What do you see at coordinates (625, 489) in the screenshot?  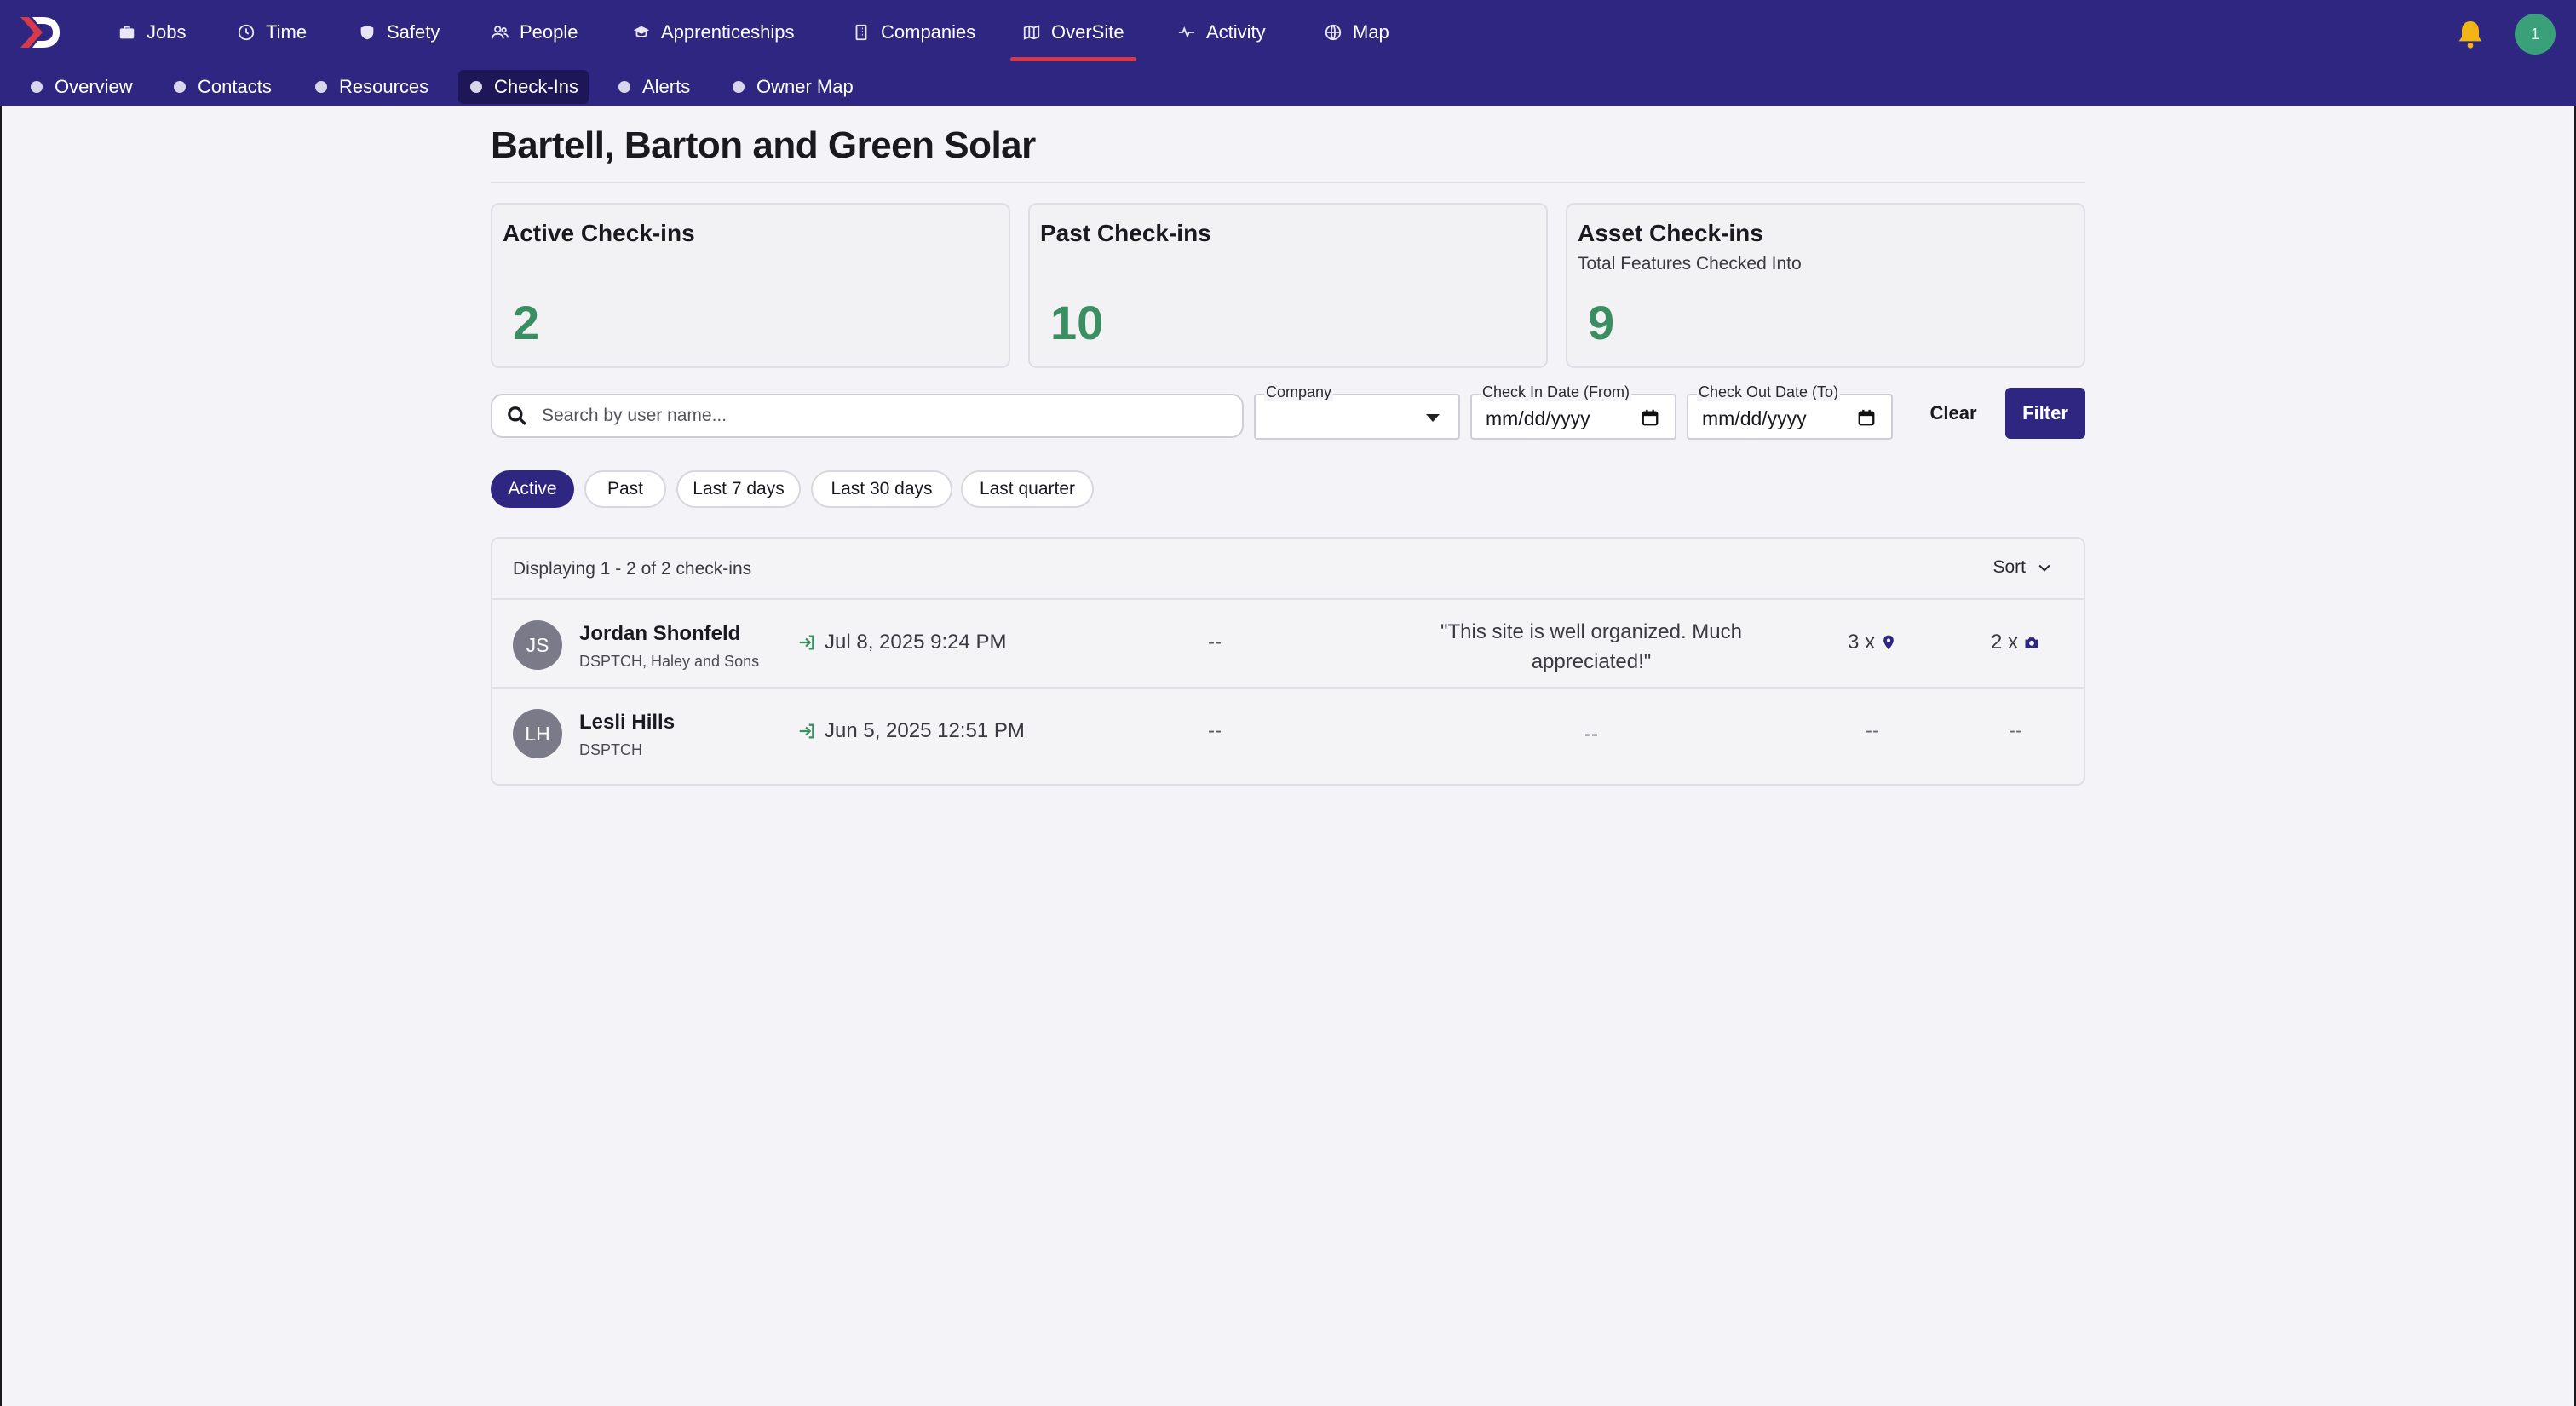 I see `quick-filter-past: Past` at bounding box center [625, 489].